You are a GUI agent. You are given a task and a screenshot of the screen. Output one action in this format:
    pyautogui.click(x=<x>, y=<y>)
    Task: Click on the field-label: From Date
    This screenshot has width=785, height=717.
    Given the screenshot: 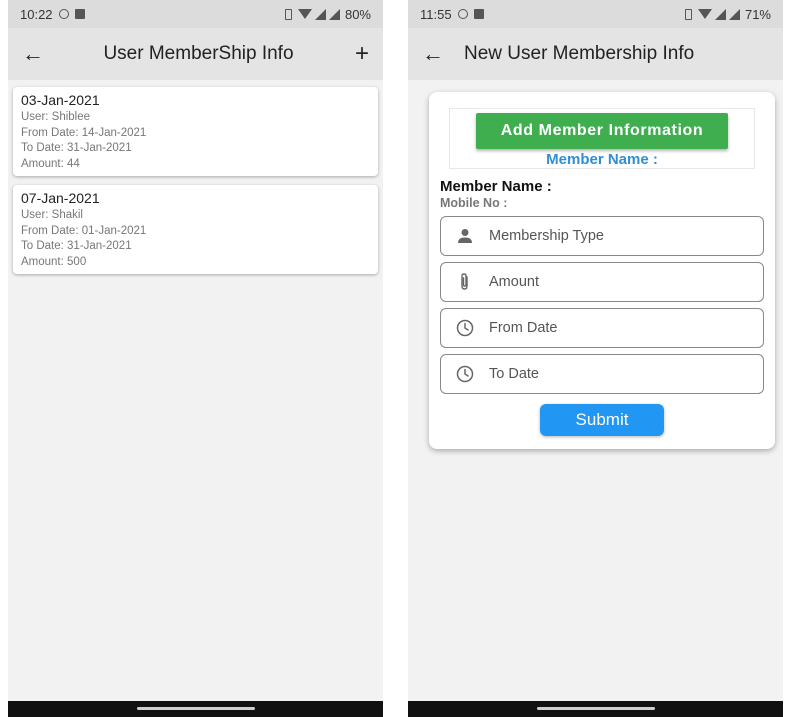 What is the action you would take?
    pyautogui.click(x=523, y=328)
    